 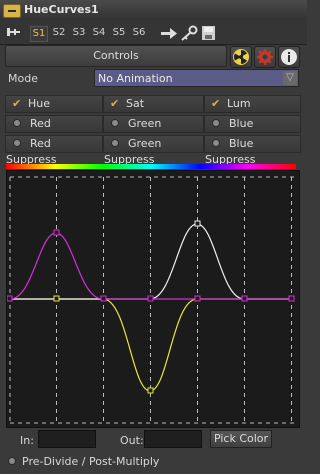 What do you see at coordinates (132, 440) in the screenshot?
I see `out-label: Out:` at bounding box center [132, 440].